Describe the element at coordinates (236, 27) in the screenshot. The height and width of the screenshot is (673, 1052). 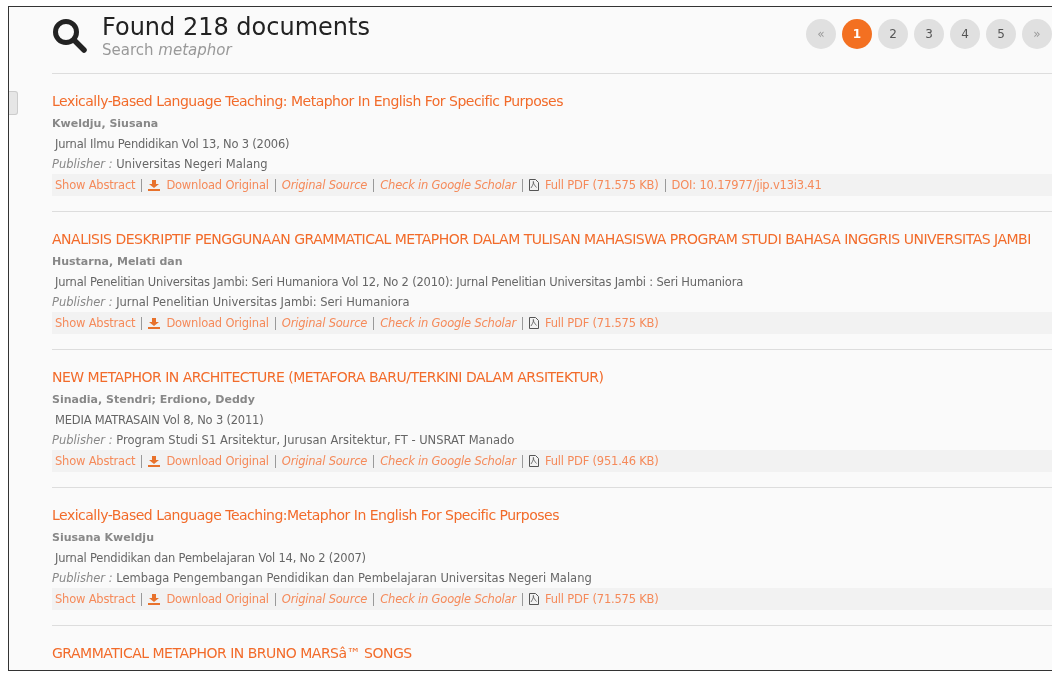
I see `results-count-heading: Found 218 documents` at that location.